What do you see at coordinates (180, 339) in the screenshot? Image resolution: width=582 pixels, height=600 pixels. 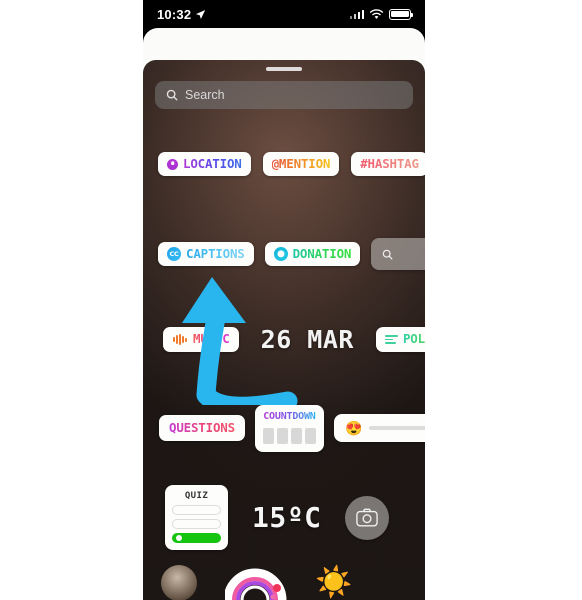 I see `music-waveform-icon` at bounding box center [180, 339].